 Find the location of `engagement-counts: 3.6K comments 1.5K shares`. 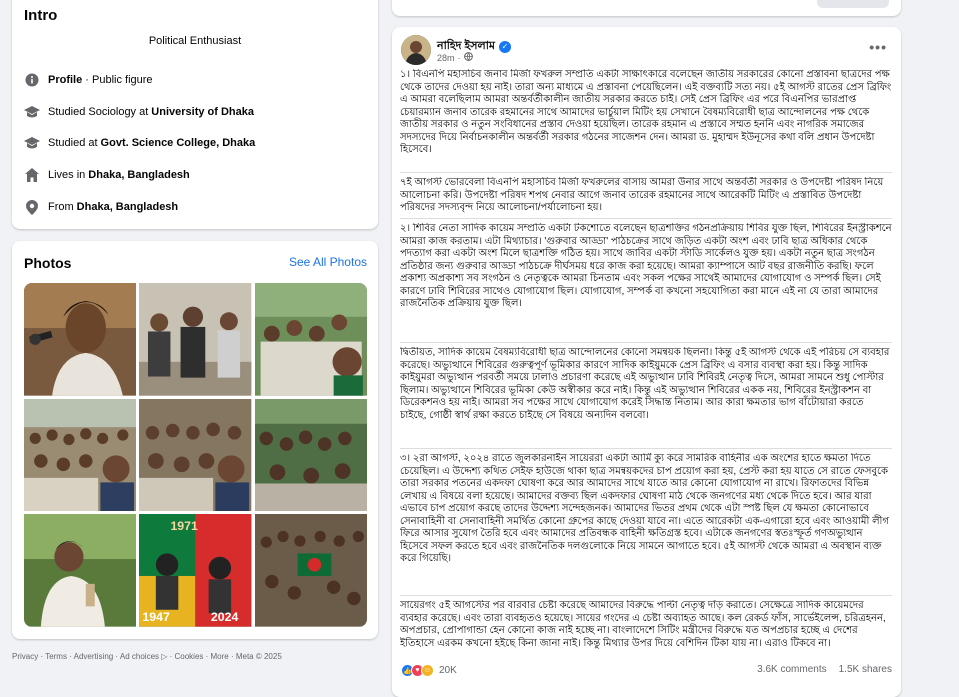

engagement-counts: 3.6K comments 1.5K shares is located at coordinates (824, 669).